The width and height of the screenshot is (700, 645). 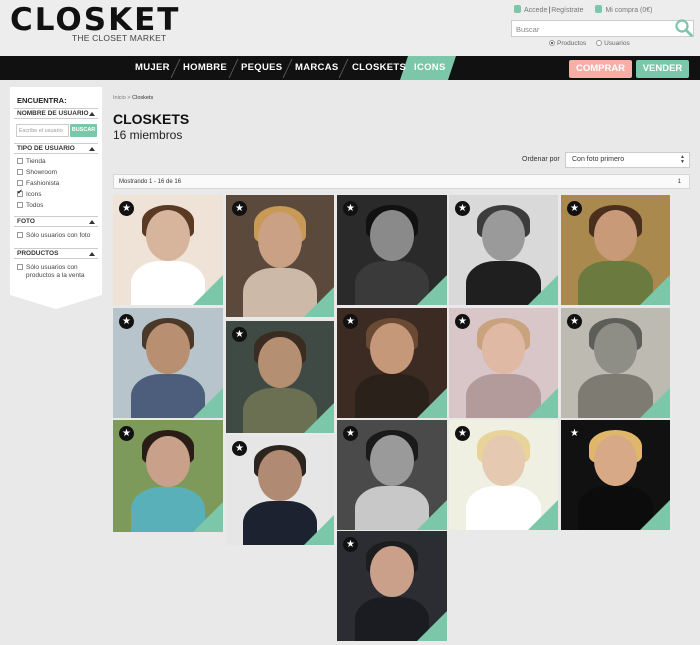 I want to click on section-products: PRODUCTOS, so click(x=56, y=253).